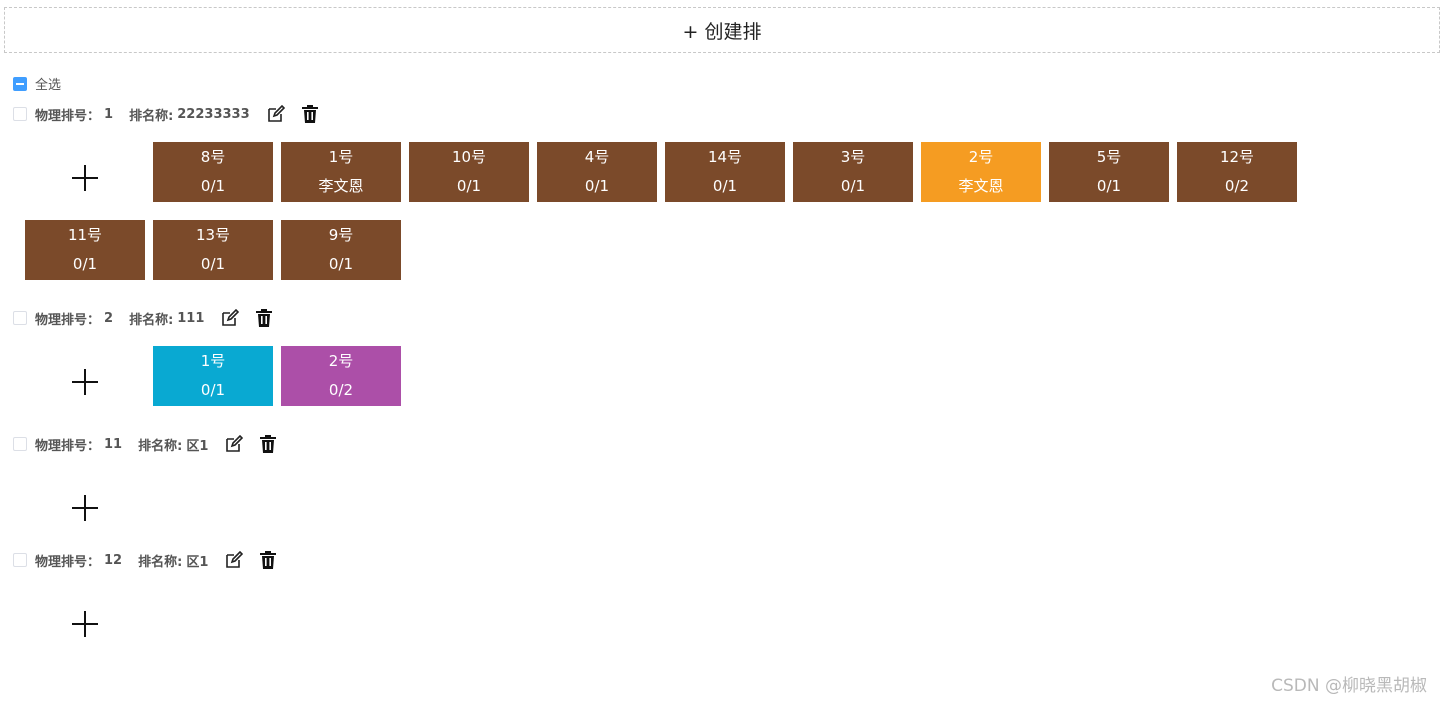 This screenshot has width=1443, height=704. What do you see at coordinates (1237, 172) in the screenshot?
I see `seat-card: 12号 0/2` at bounding box center [1237, 172].